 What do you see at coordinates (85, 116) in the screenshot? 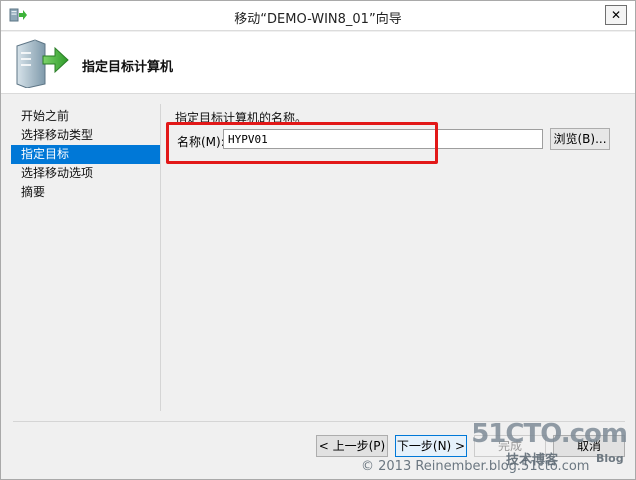
I see `nav-item-before-you-begin: 开始之前` at bounding box center [85, 116].